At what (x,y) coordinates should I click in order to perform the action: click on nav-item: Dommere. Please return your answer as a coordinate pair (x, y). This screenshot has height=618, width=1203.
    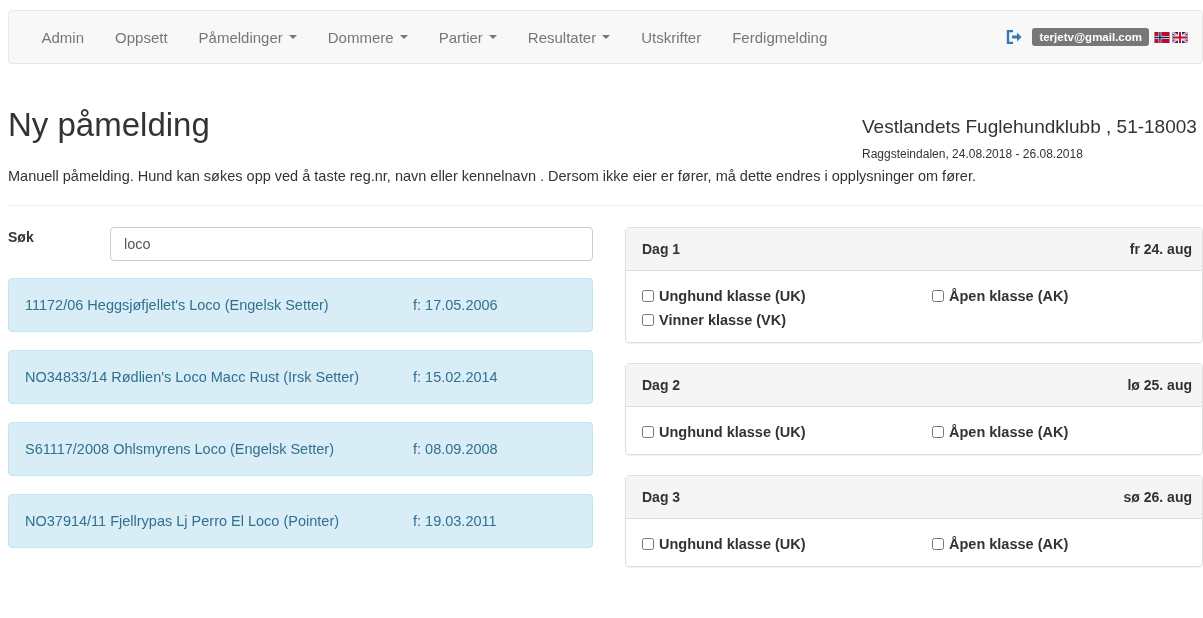
    Looking at the image, I should click on (368, 37).